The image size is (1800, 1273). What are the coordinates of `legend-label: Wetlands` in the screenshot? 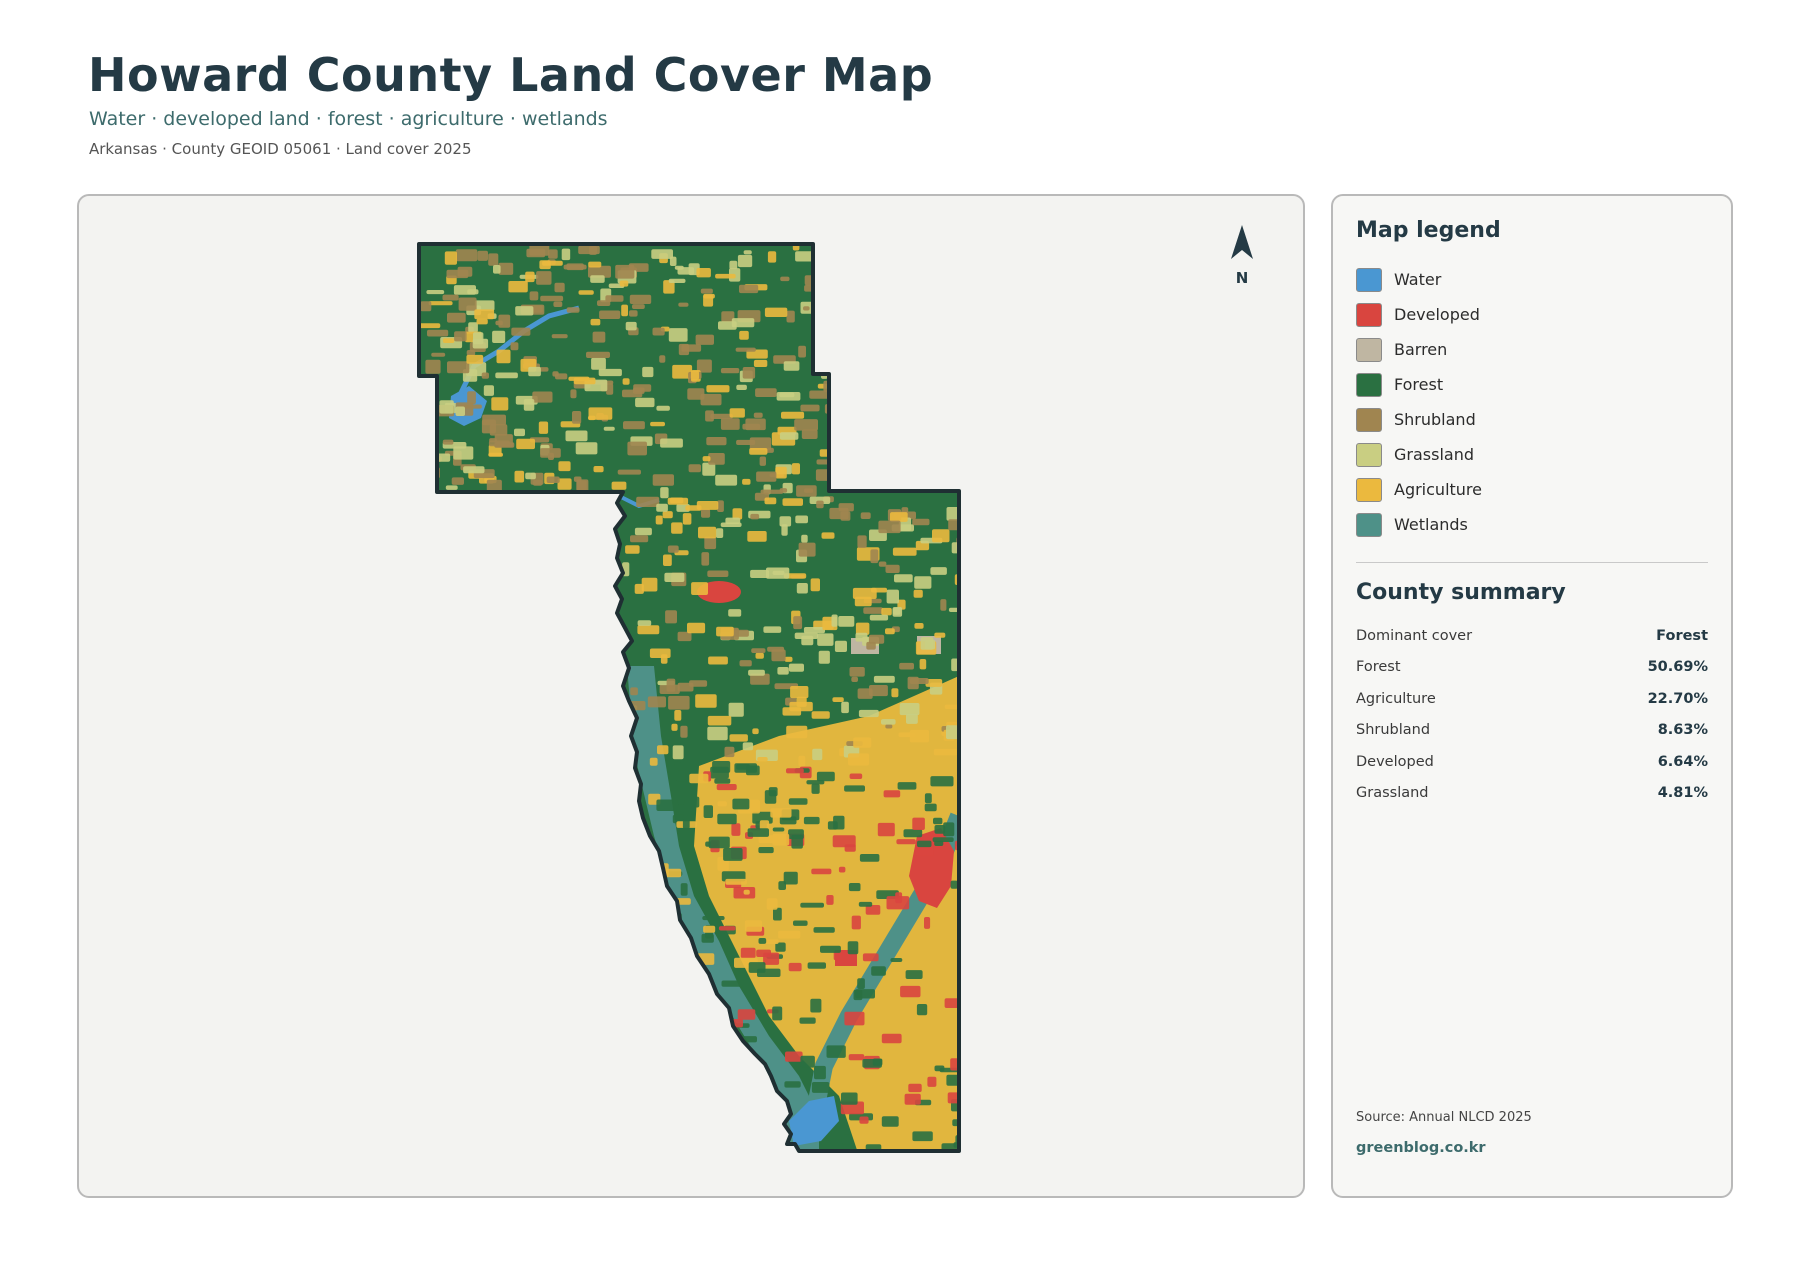 It's located at (1431, 524).